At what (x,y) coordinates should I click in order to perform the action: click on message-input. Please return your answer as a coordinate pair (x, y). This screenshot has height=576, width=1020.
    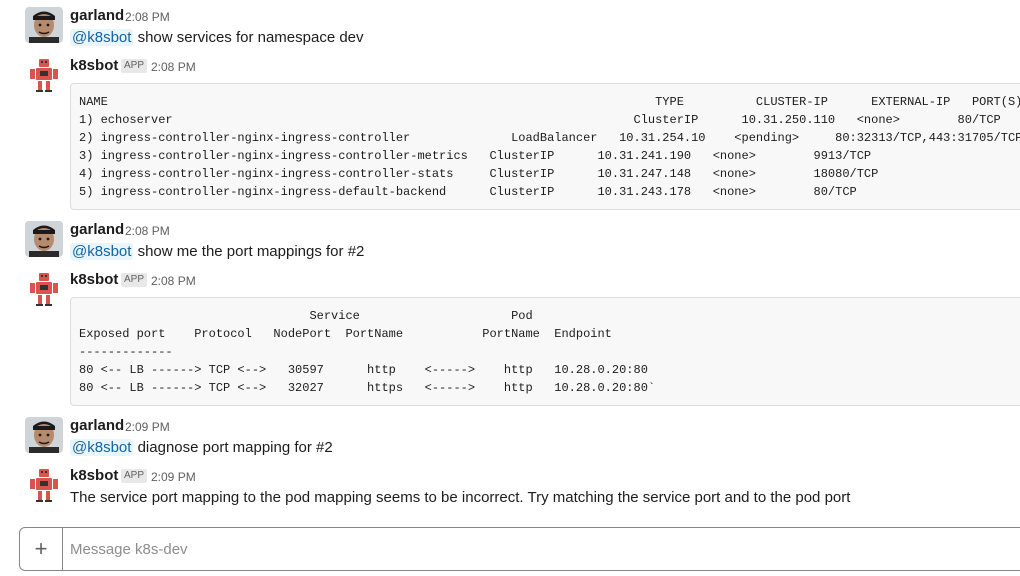
    Looking at the image, I should click on (540, 549).